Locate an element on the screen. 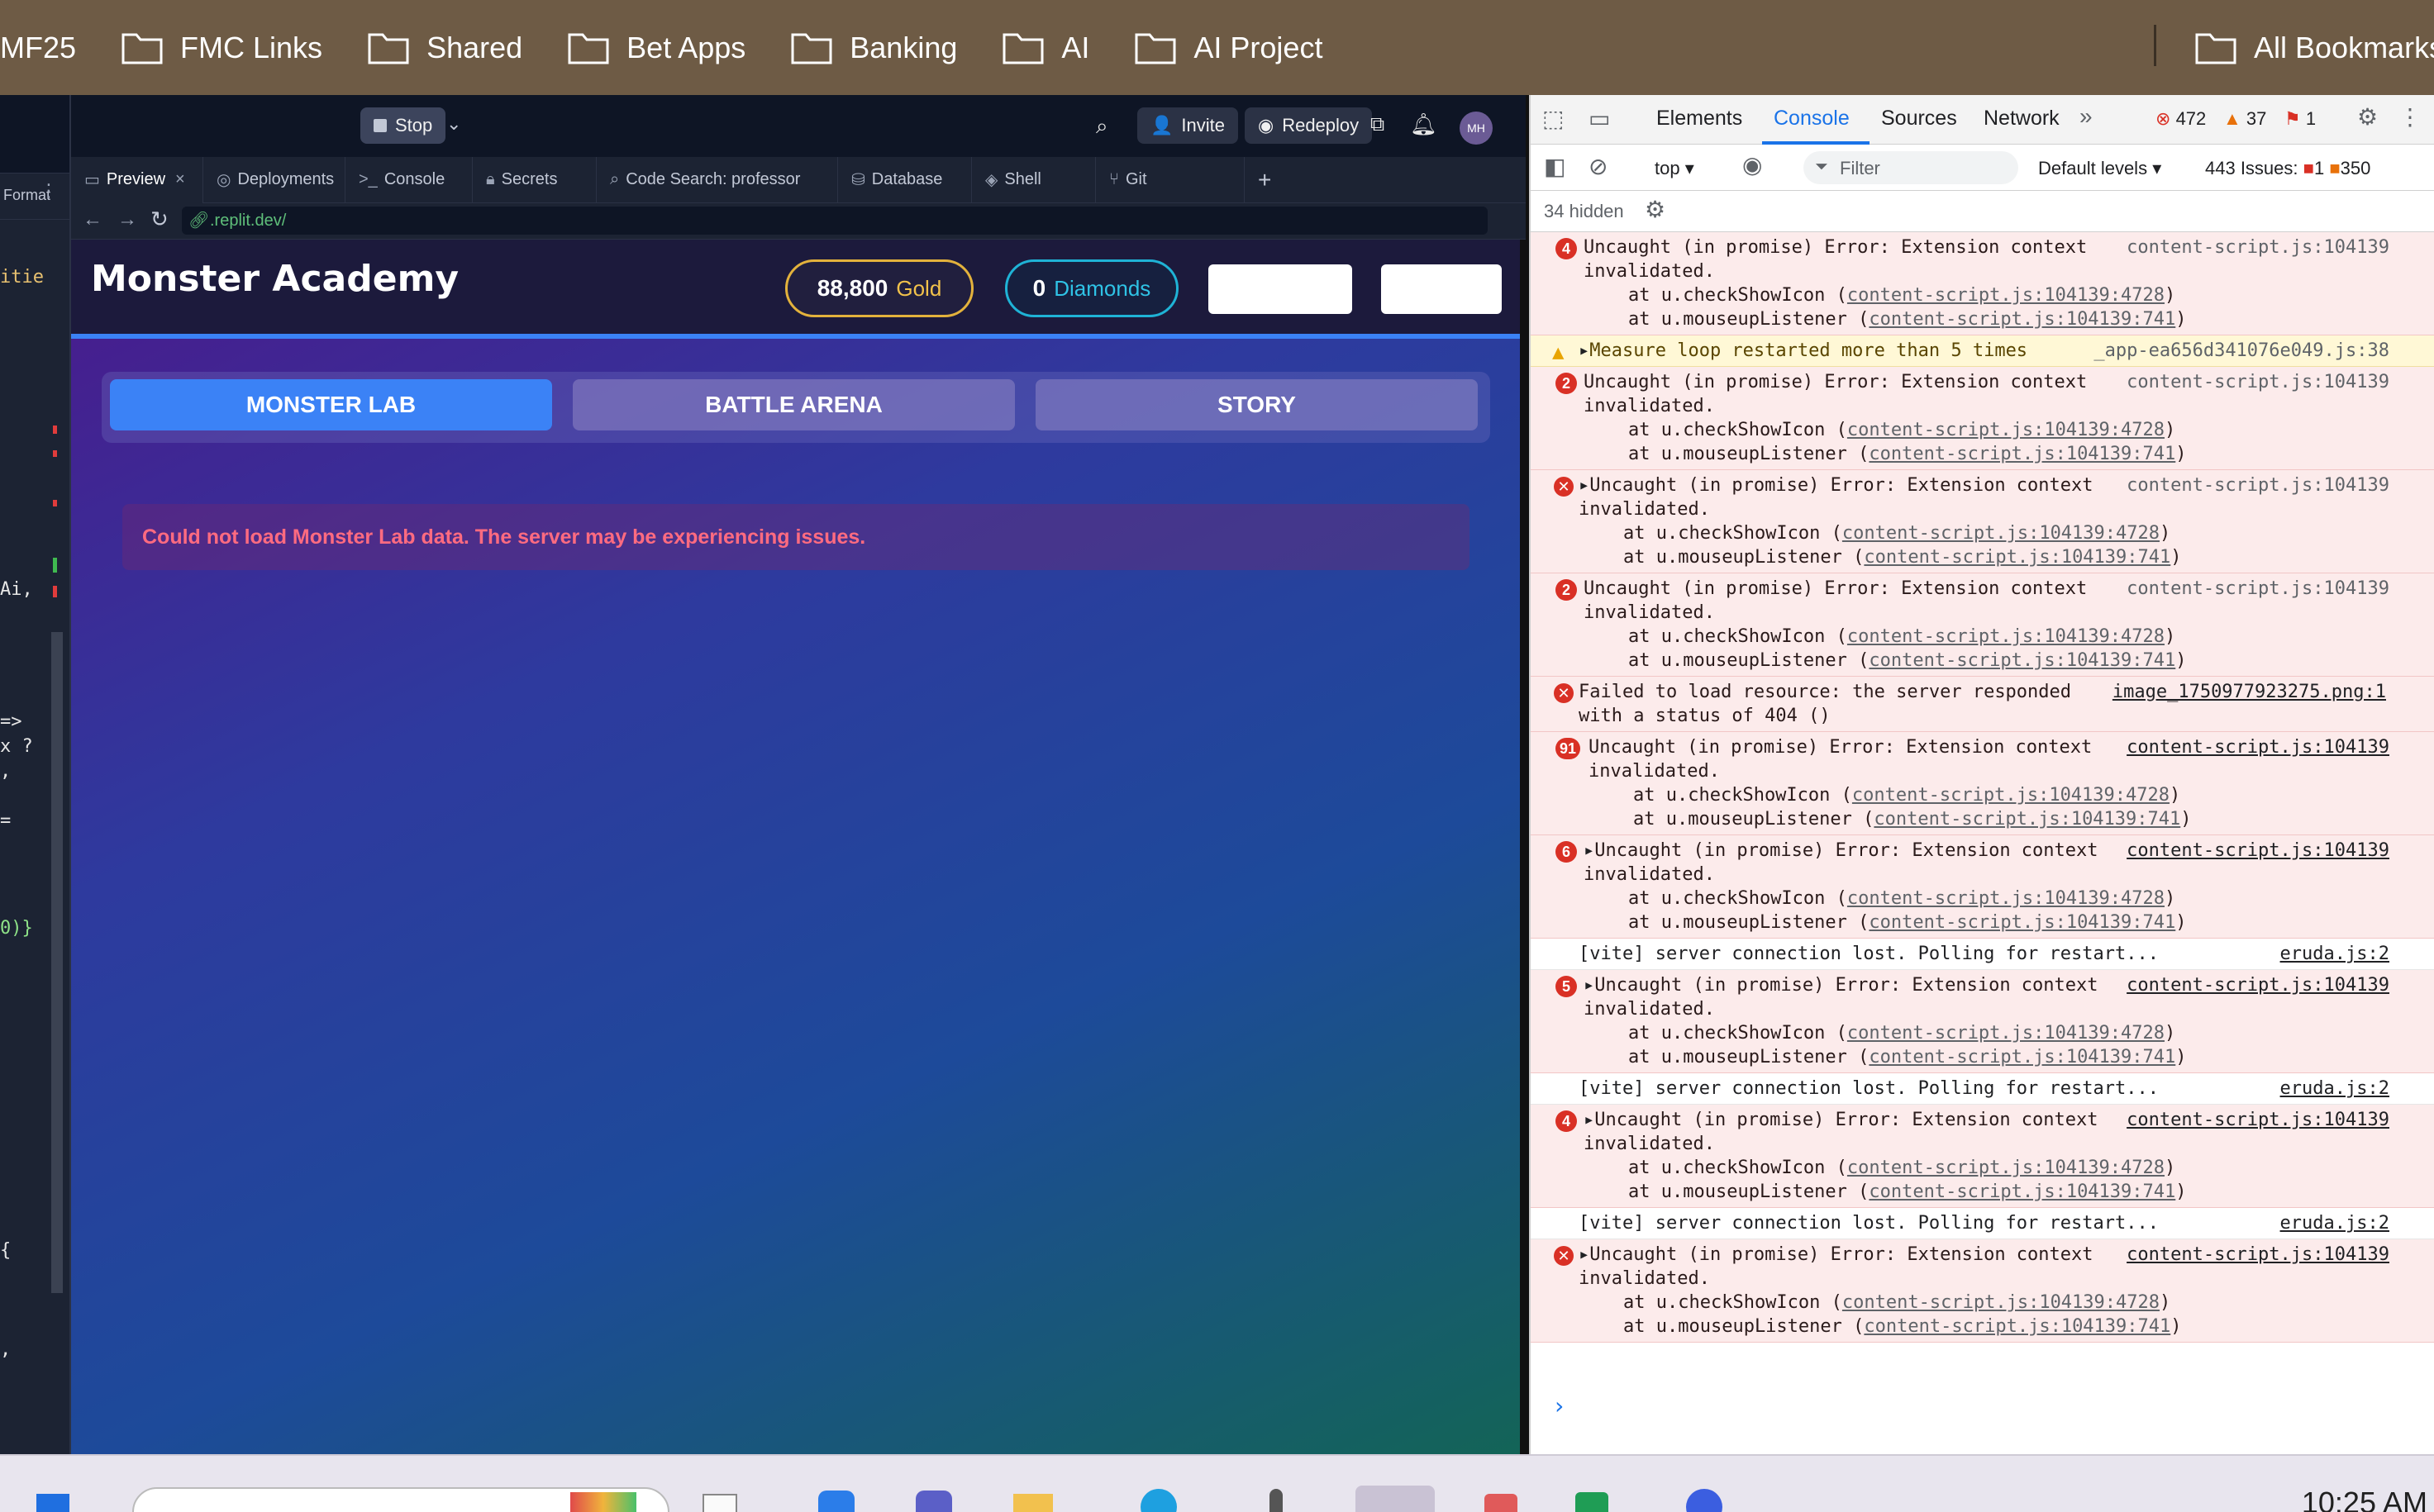 Image resolution: width=2434 pixels, height=1512 pixels. tab-database: ⛁ Database is located at coordinates (905, 179).